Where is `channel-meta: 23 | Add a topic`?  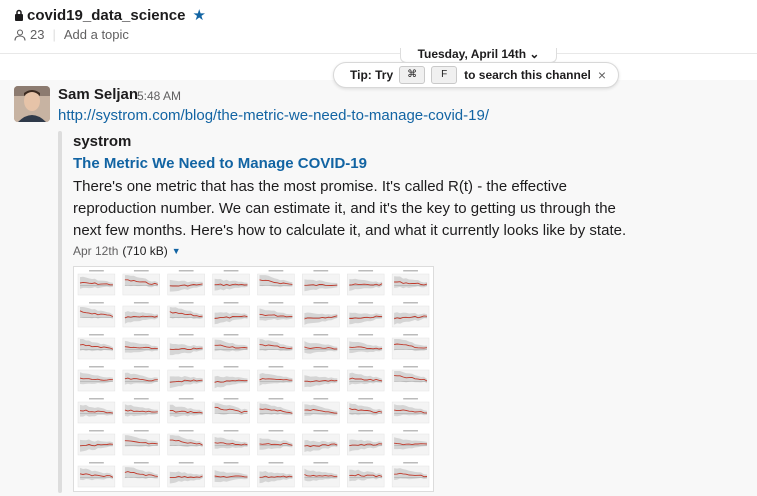 channel-meta: 23 | Add a topic is located at coordinates (71, 34).